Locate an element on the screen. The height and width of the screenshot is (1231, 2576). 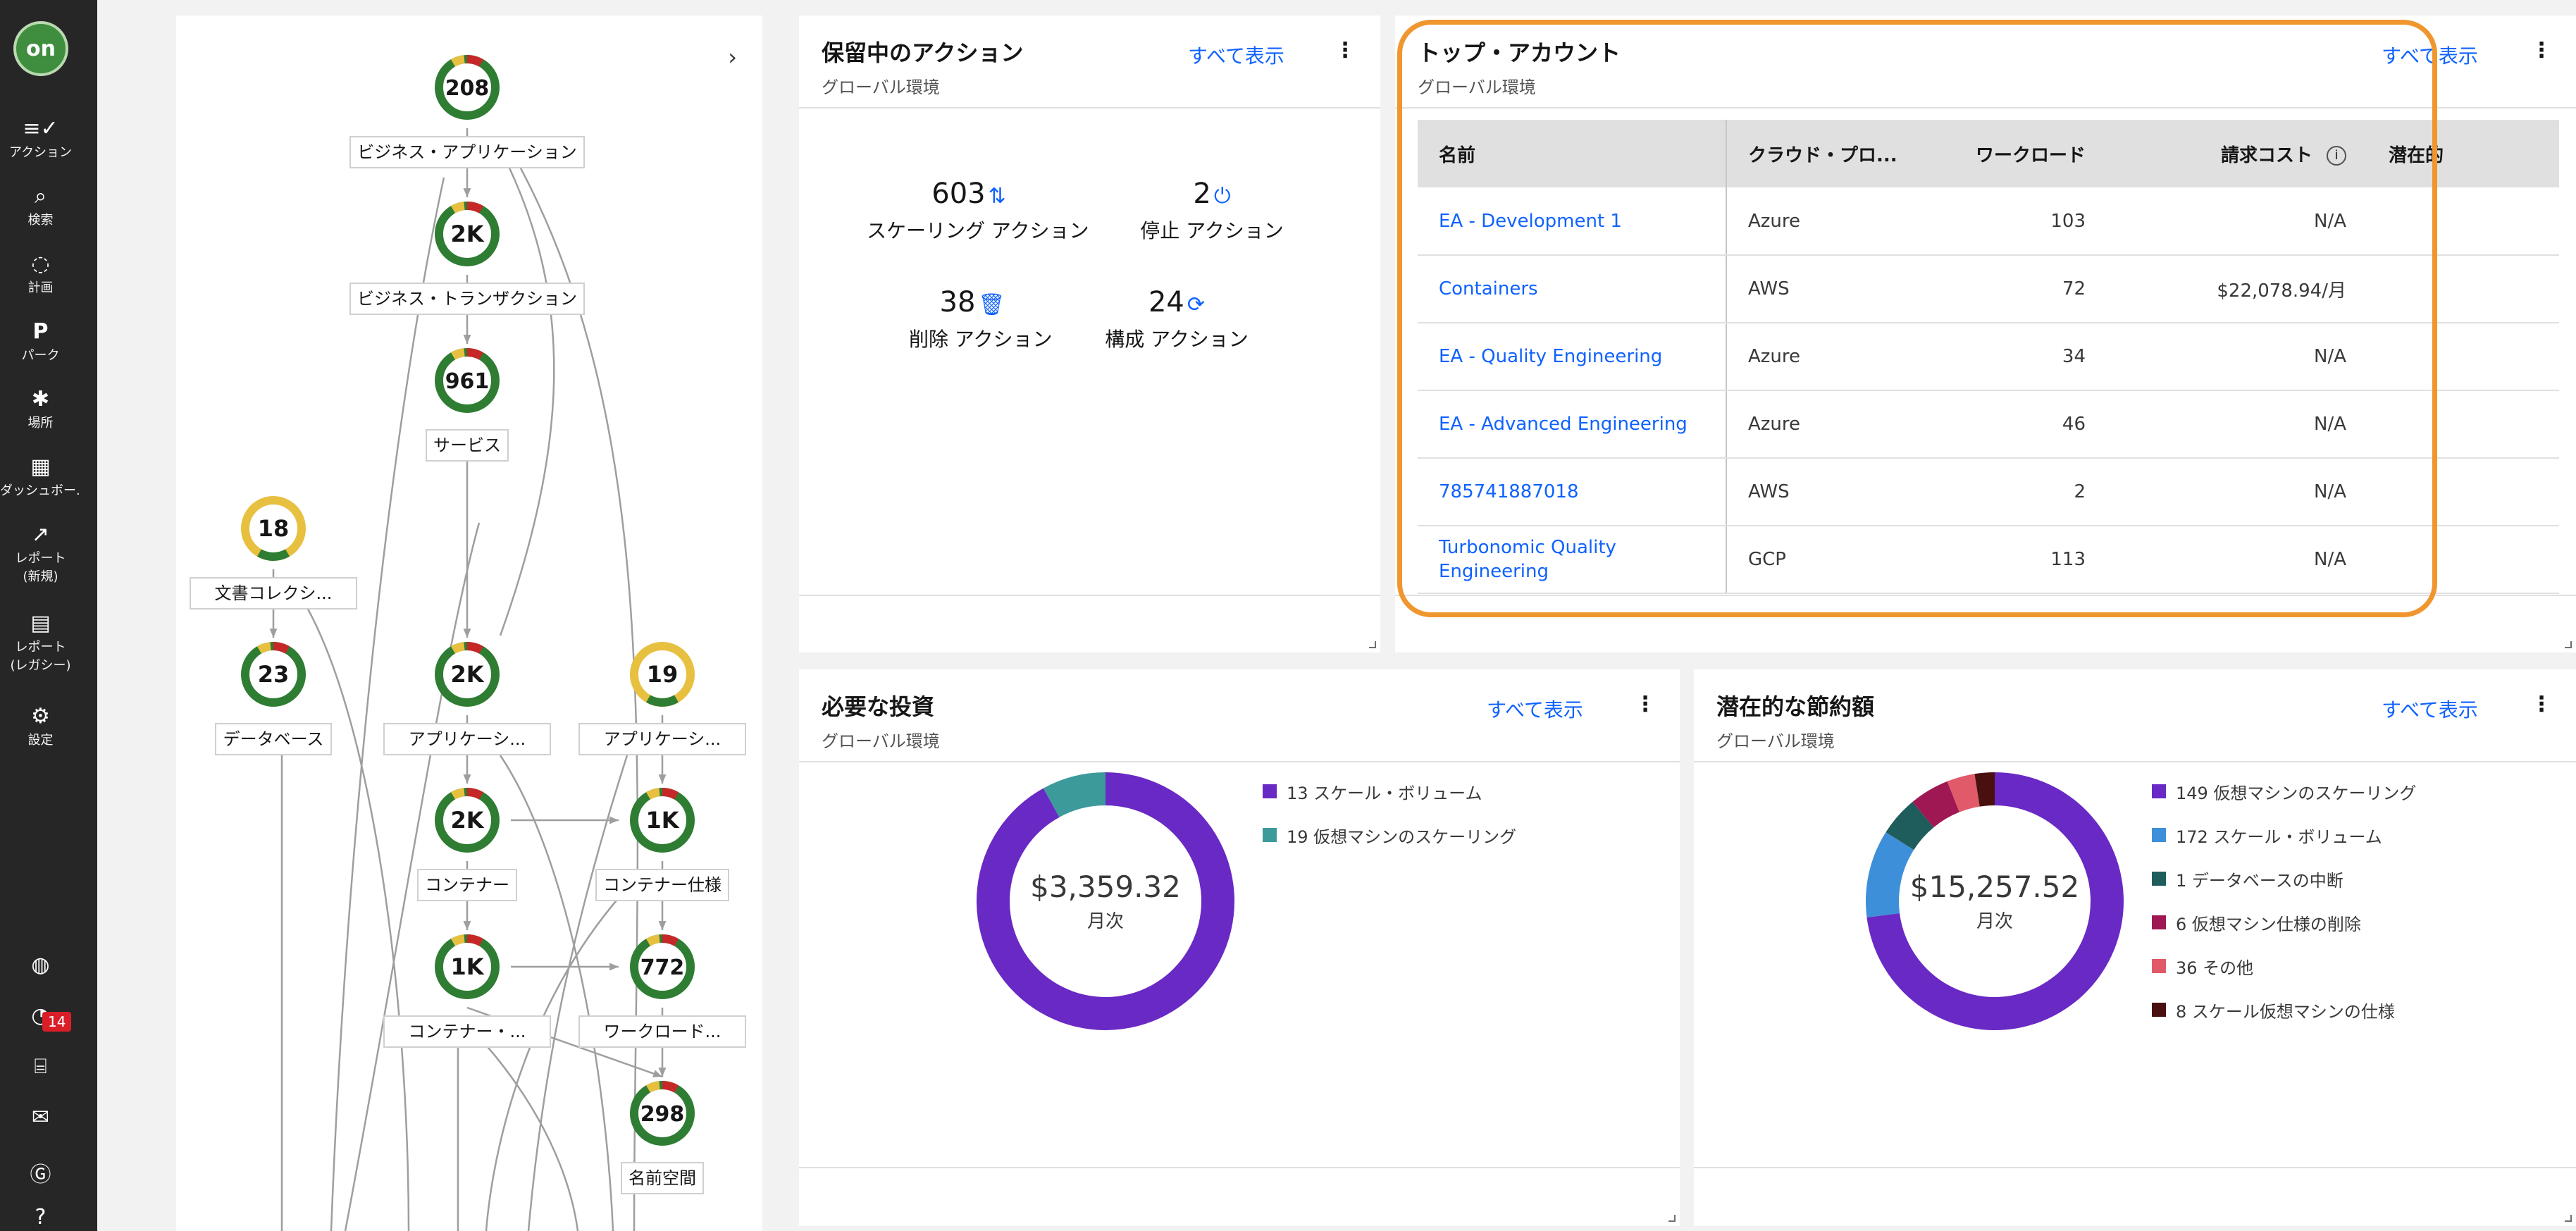
account-name-link: EA - Development 1 is located at coordinates (1572, 222).